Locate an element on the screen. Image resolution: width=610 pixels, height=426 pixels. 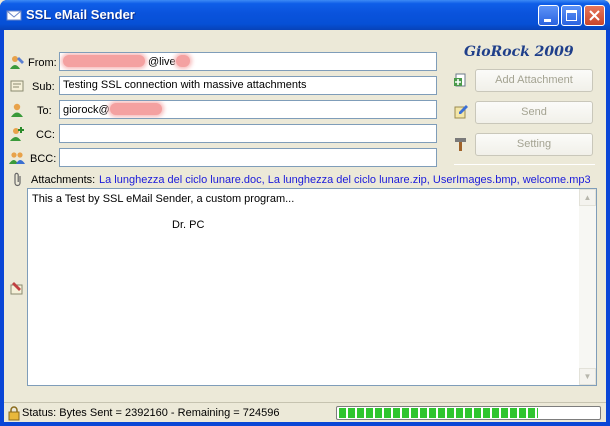
from-user-icon is located at coordinates (17, 62).